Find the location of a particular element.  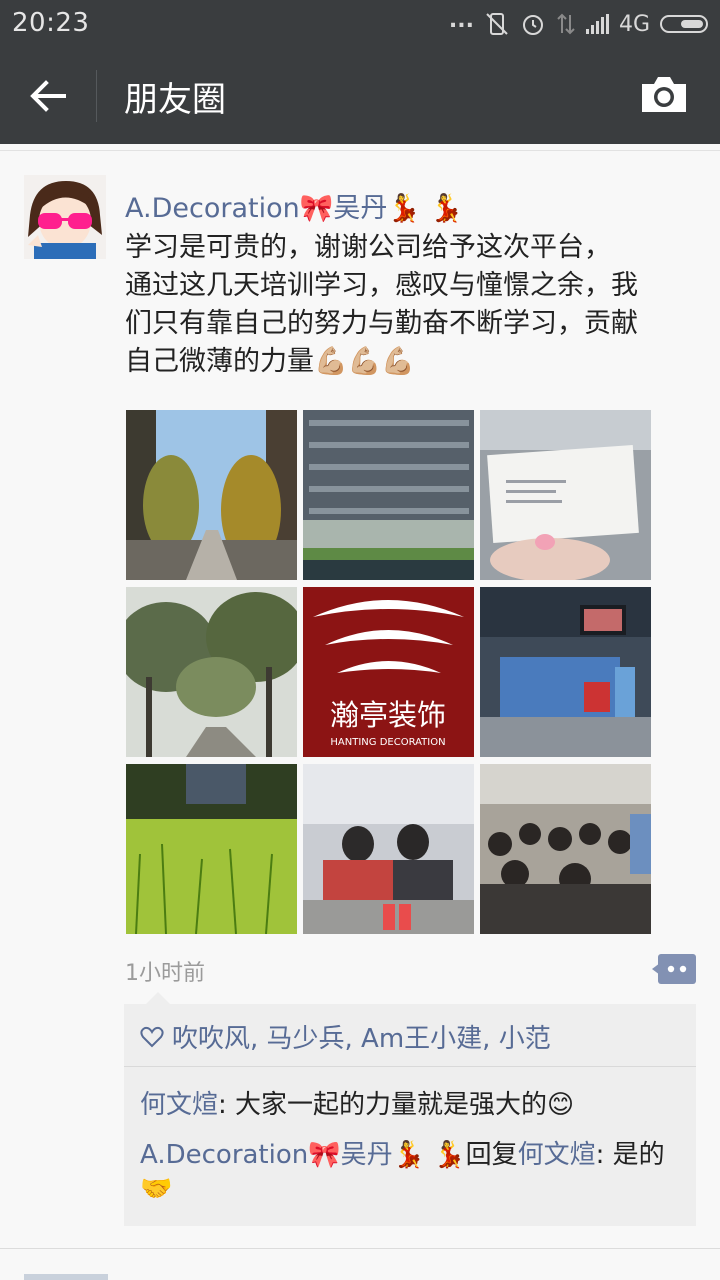

post-time: 1小时前 is located at coordinates (165, 973).